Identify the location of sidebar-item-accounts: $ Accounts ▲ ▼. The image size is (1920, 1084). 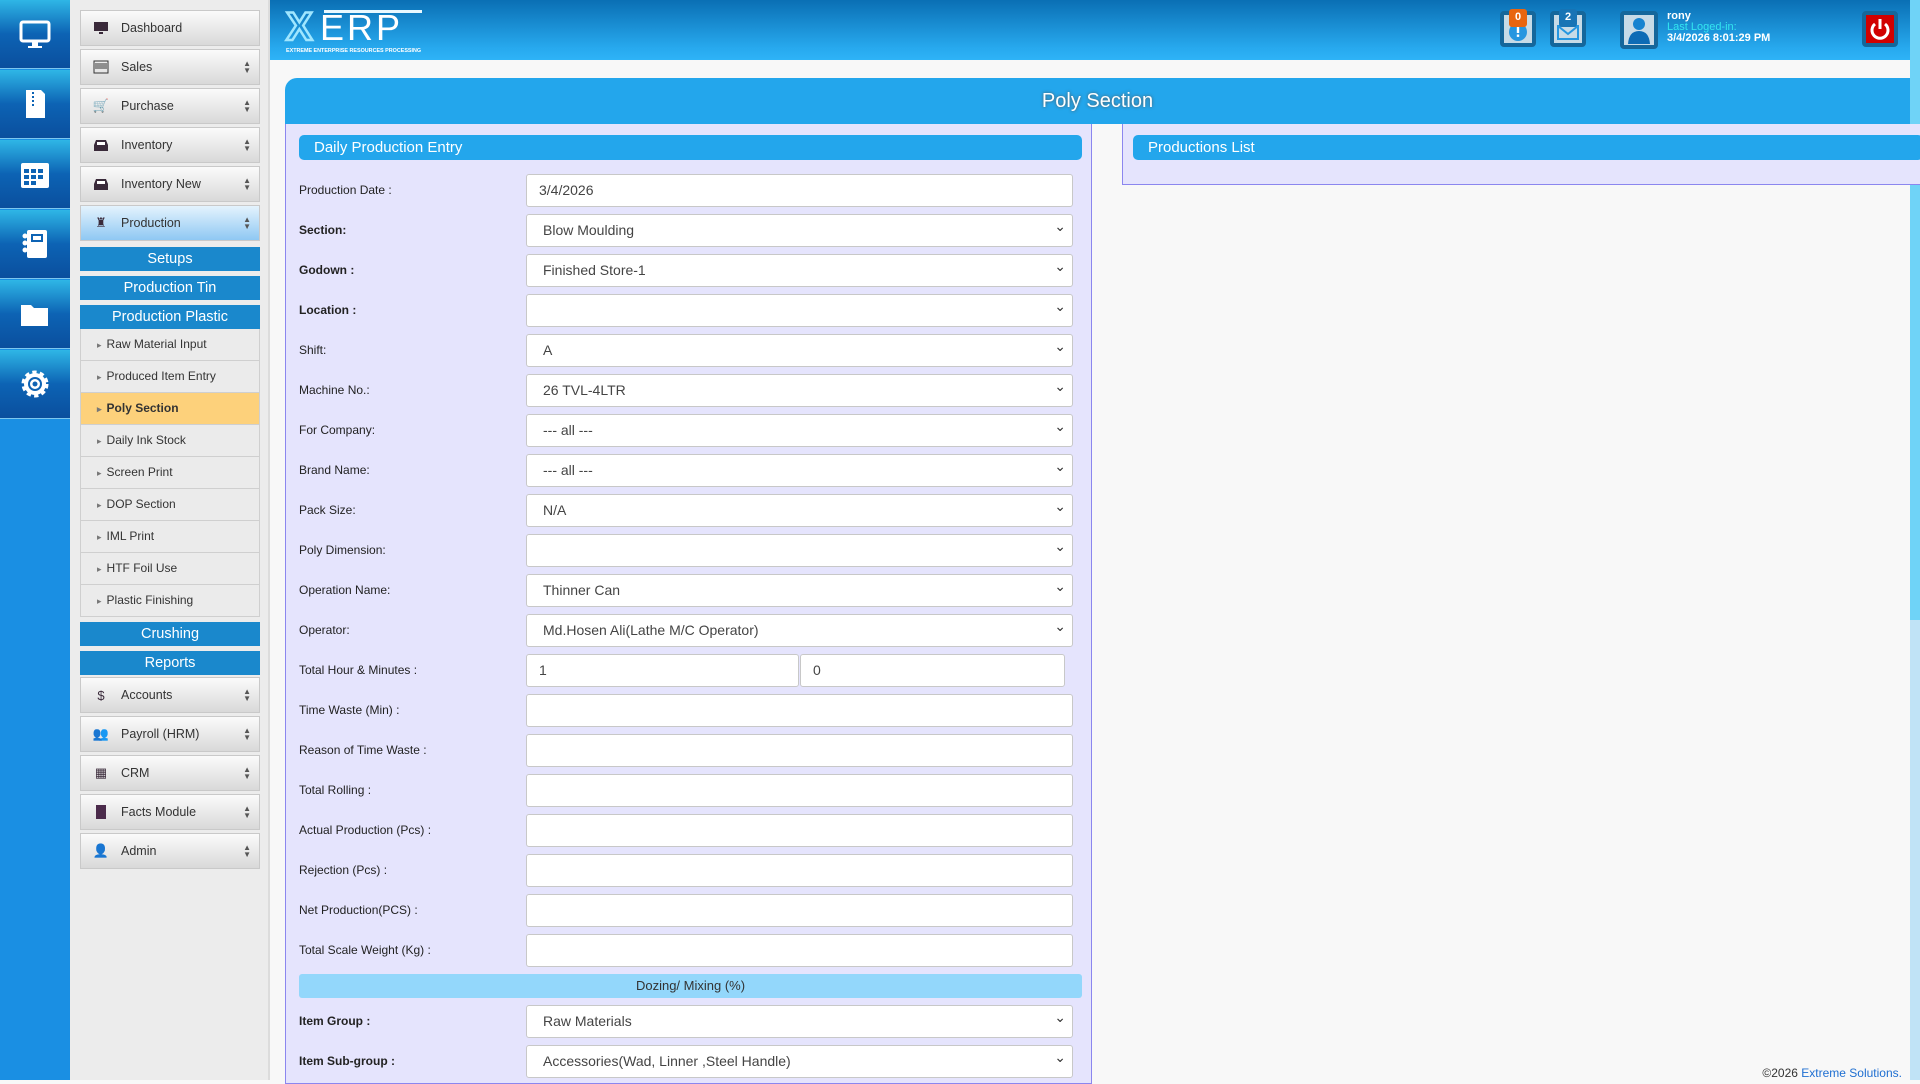
(170, 695).